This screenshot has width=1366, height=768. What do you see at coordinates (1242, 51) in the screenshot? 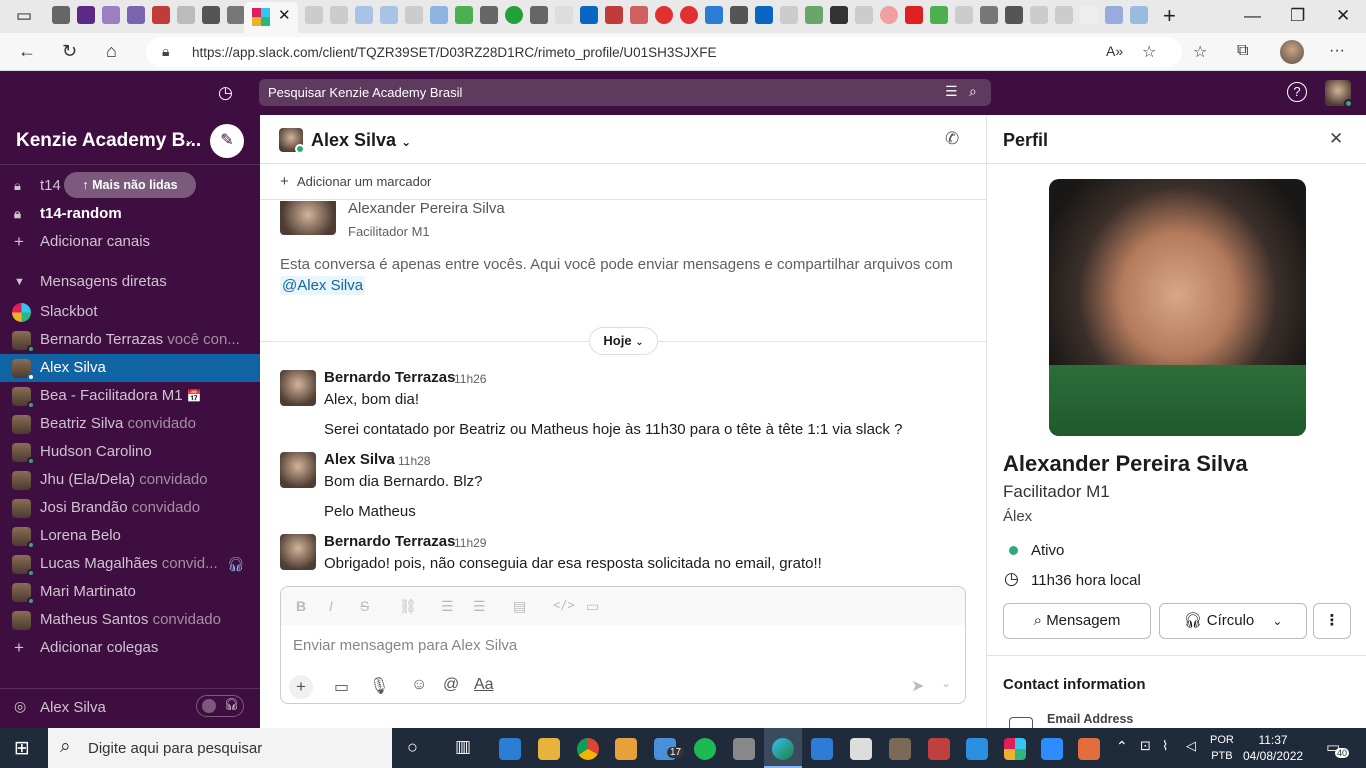
I see `collections-icon: ⧉` at bounding box center [1242, 51].